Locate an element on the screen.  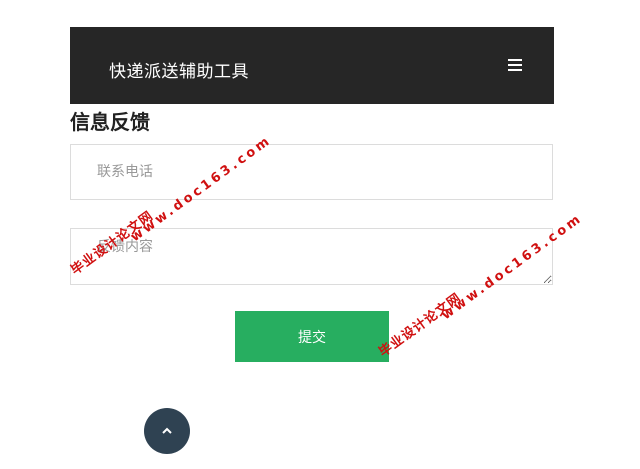
back-to-top-button is located at coordinates (167, 431).